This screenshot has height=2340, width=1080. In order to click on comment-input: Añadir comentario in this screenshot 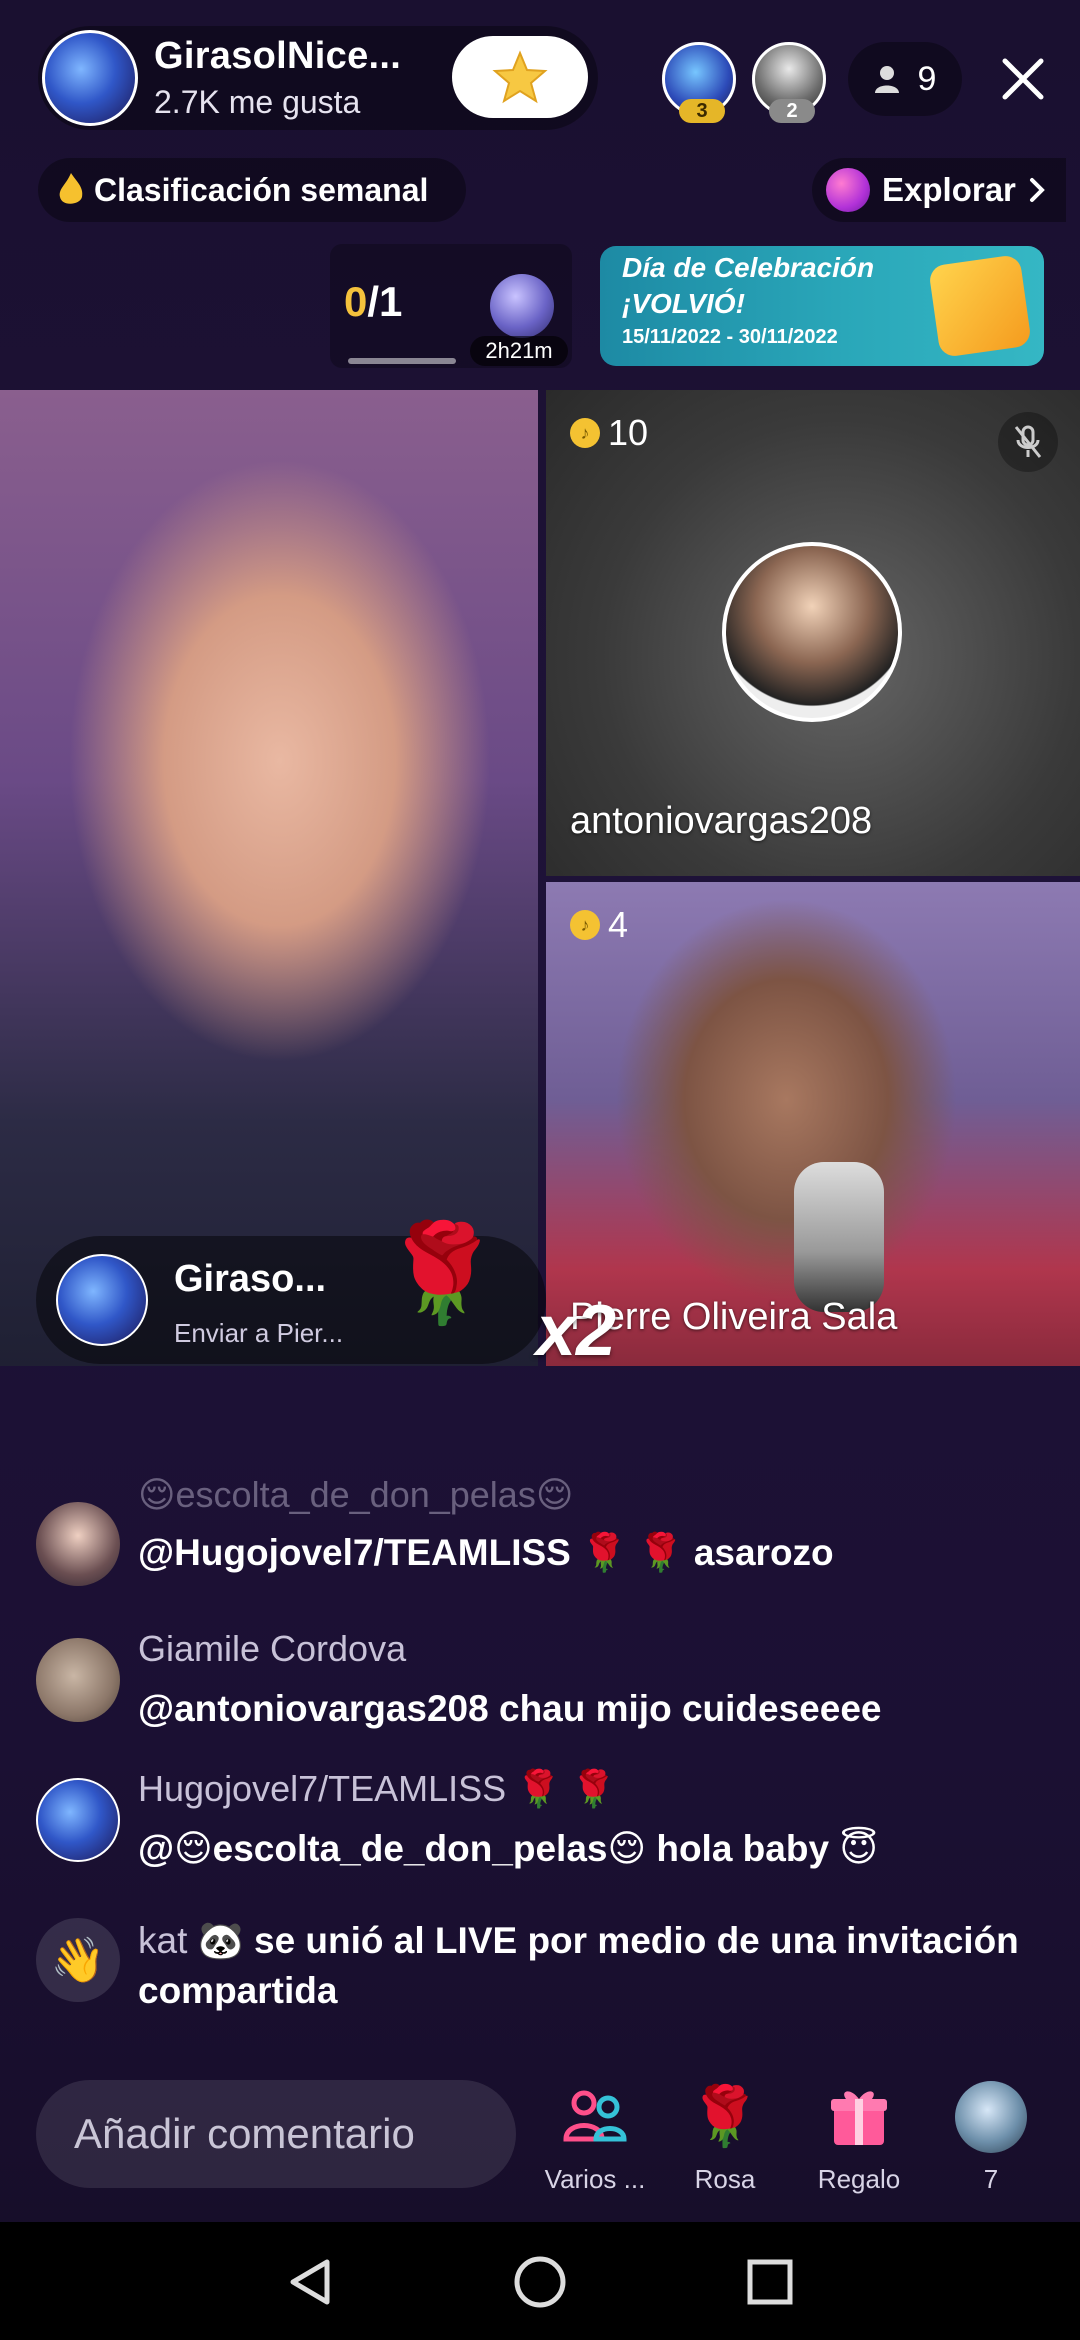, I will do `click(276, 2134)`.